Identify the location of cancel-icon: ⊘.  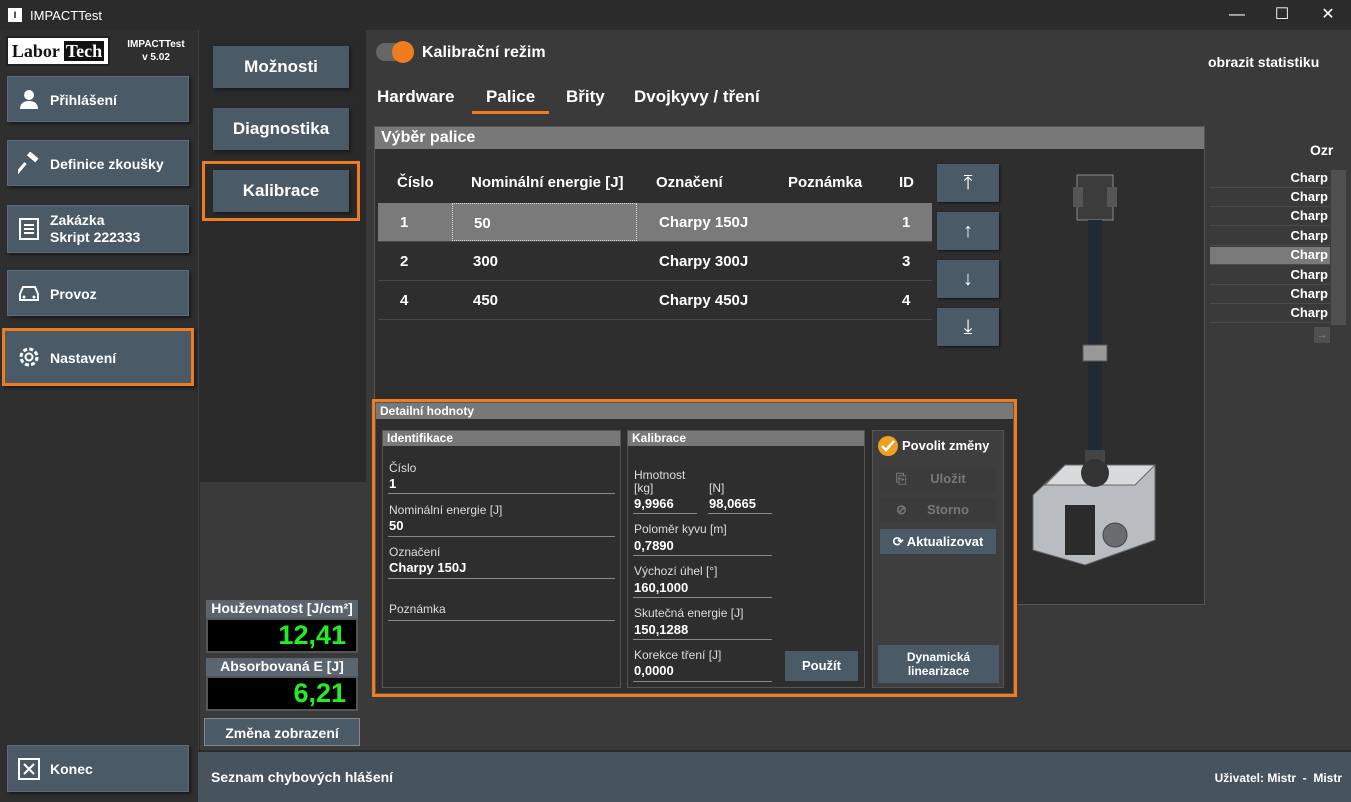
(901, 509).